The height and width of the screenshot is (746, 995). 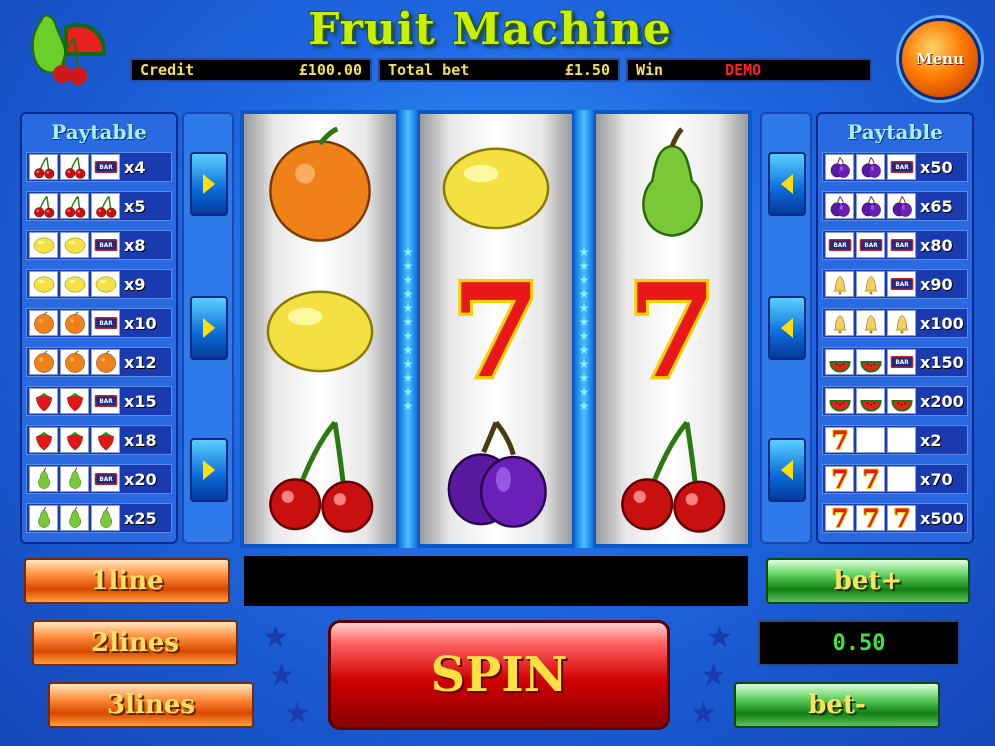 What do you see at coordinates (99, 479) in the screenshot?
I see `paytable-row: BAR x20` at bounding box center [99, 479].